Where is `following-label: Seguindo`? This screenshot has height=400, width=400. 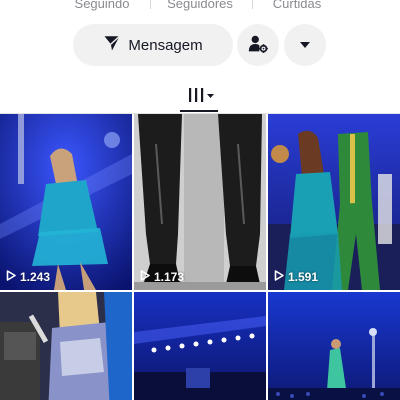 following-label: Seguindo is located at coordinates (102, 5).